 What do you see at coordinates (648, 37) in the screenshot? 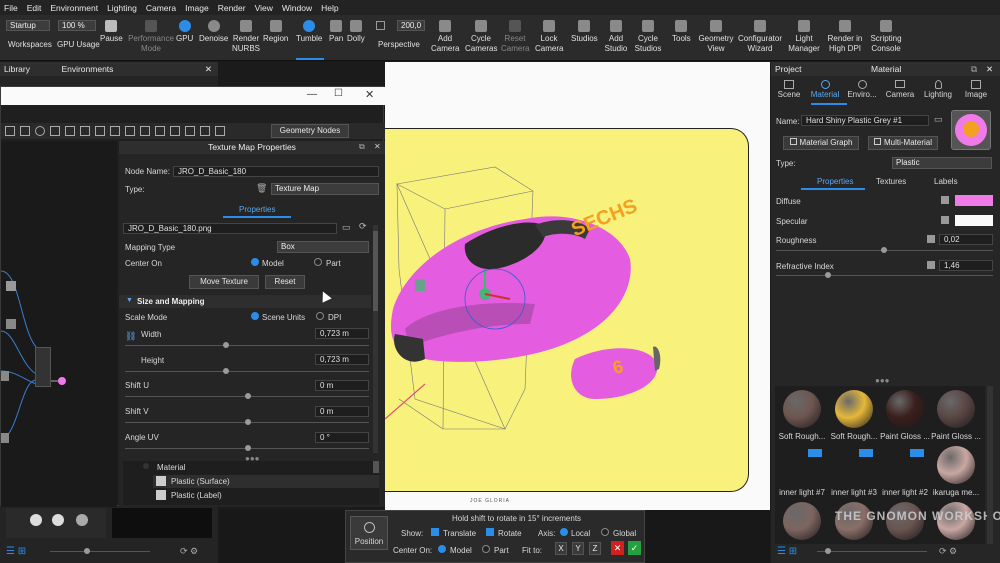
I see `cycle-studios-button: Cycle Studios` at bounding box center [648, 37].